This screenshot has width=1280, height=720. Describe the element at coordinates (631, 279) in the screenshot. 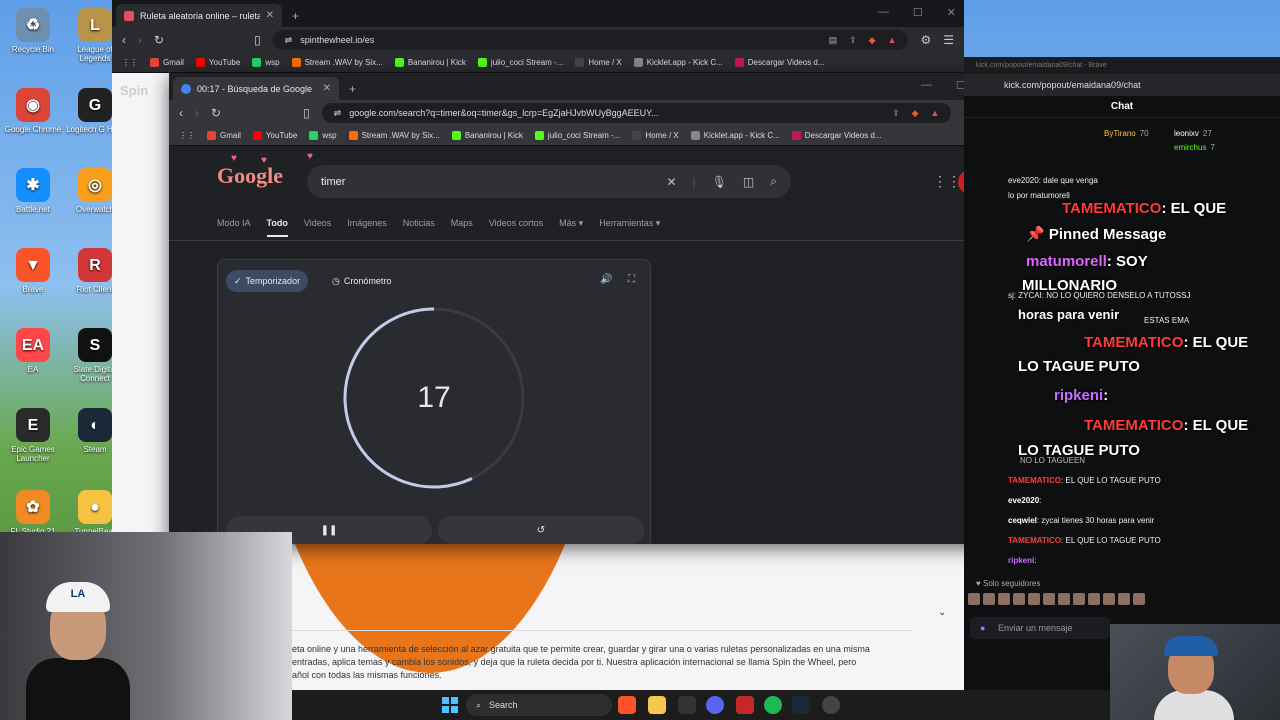

I see `fullscreen-icon: ⛶` at that location.